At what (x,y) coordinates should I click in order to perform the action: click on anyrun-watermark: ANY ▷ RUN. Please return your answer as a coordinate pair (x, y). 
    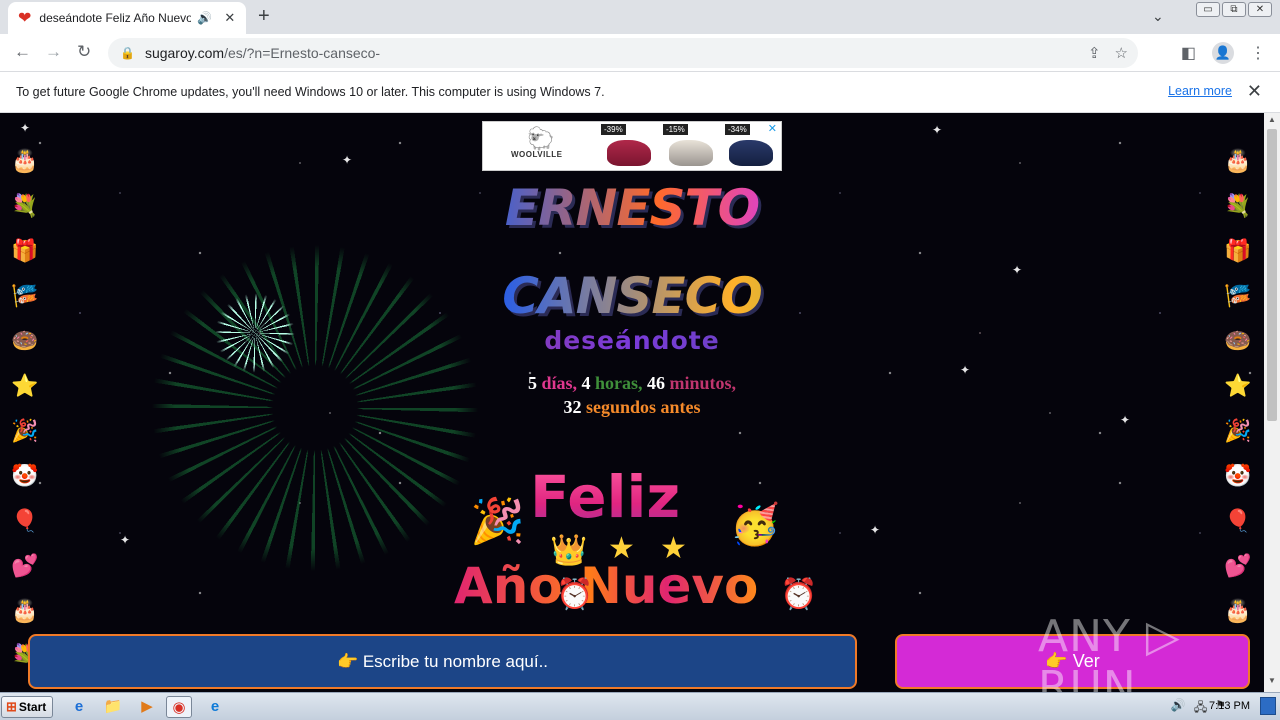
    Looking at the image, I should click on (1109, 651).